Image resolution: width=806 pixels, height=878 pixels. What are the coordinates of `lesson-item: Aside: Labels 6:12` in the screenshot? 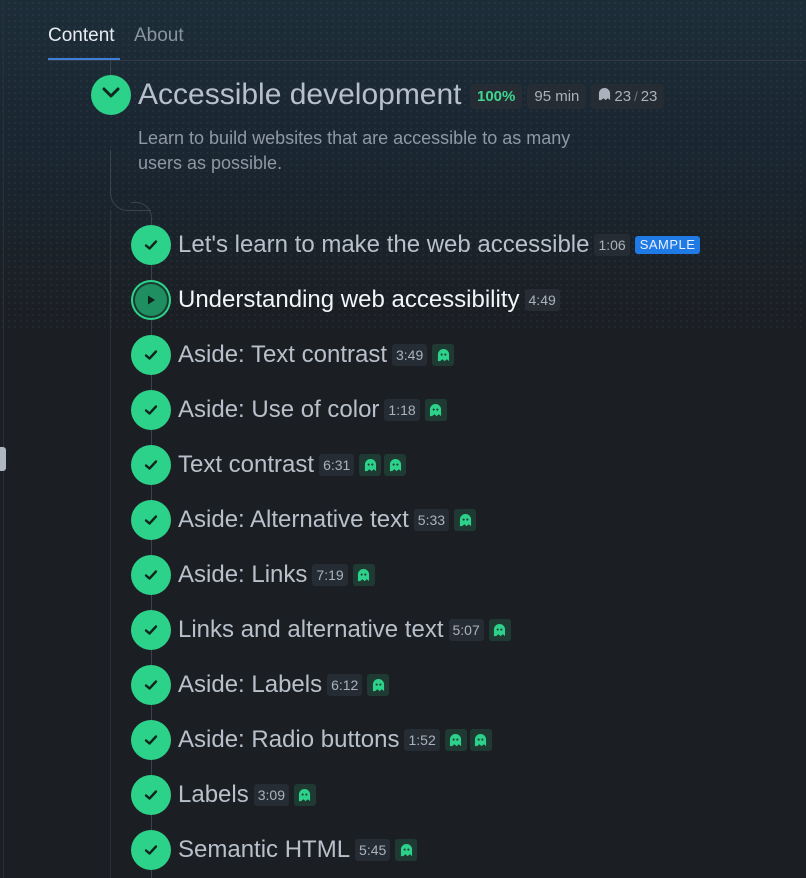 It's located at (260, 685).